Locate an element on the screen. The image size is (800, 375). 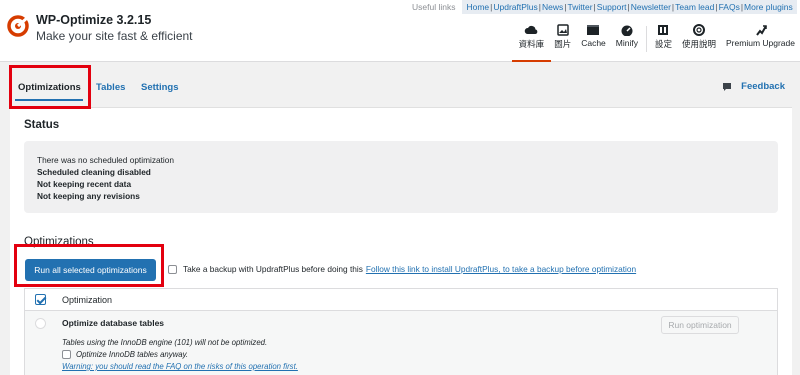
optimization-select-radio is located at coordinates (40, 323).